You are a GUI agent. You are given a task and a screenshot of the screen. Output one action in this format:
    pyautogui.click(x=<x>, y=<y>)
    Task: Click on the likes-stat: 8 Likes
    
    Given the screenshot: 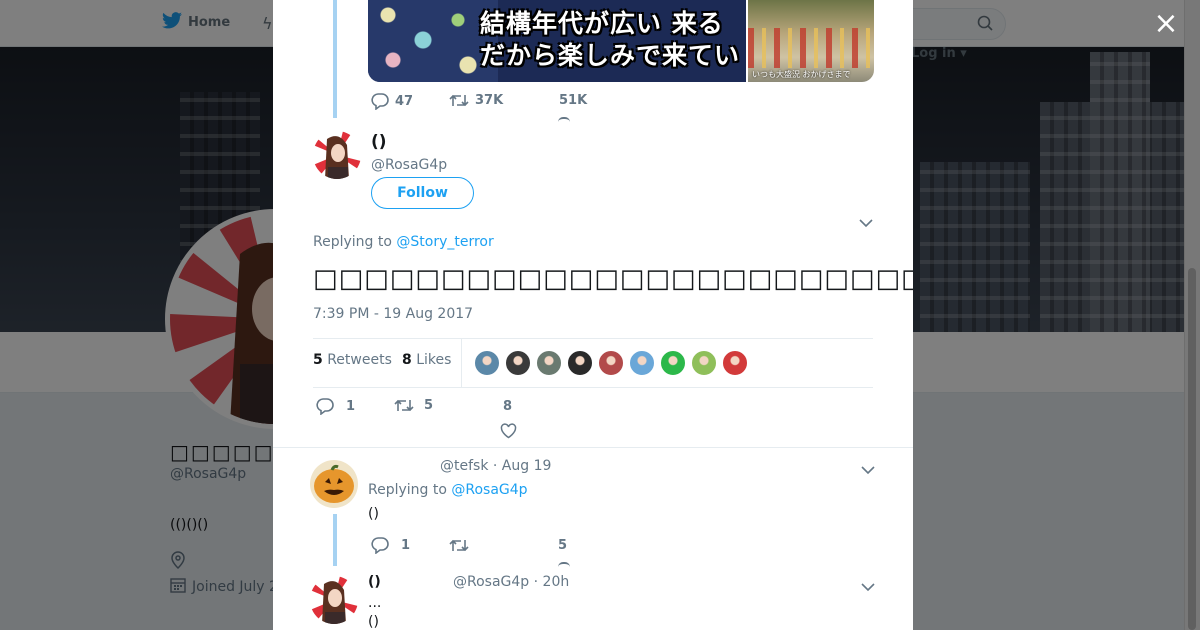 What is the action you would take?
    pyautogui.click(x=426, y=360)
    